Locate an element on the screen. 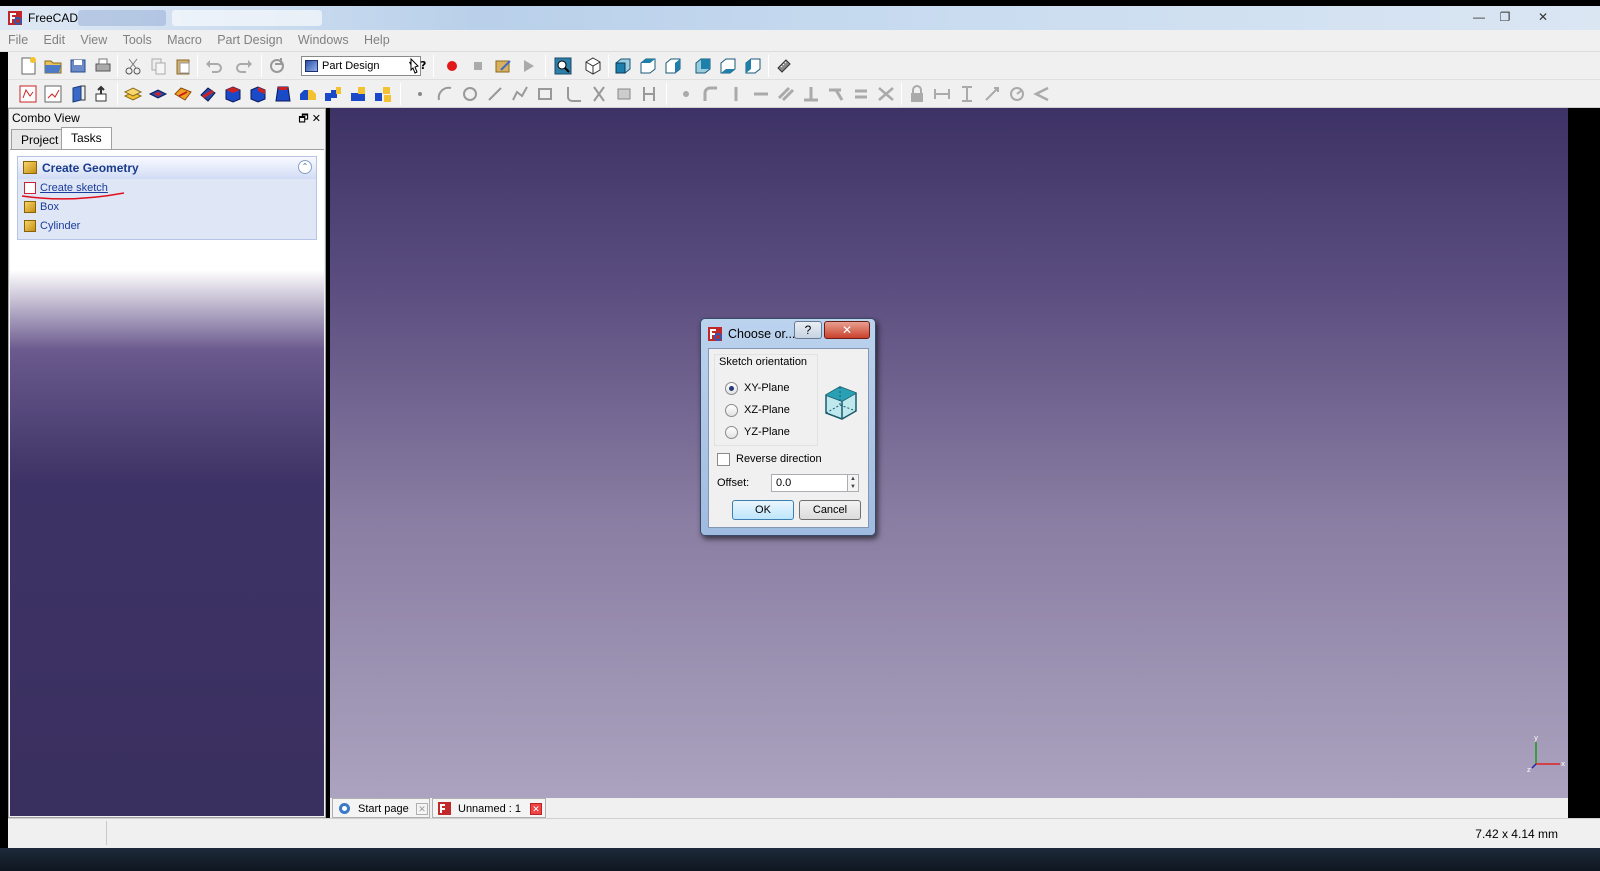 The height and width of the screenshot is (871, 1600). bottom-view-icon is located at coordinates (728, 66).